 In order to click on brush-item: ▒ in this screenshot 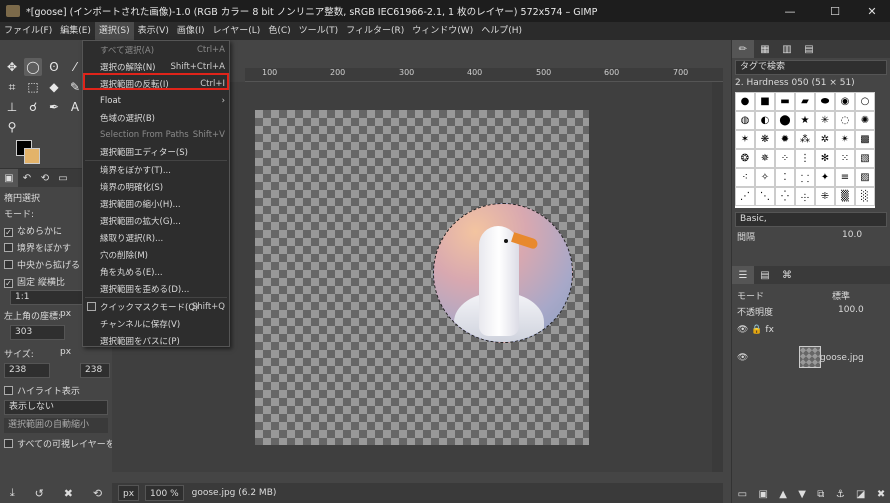, I will do `click(845, 196)`.